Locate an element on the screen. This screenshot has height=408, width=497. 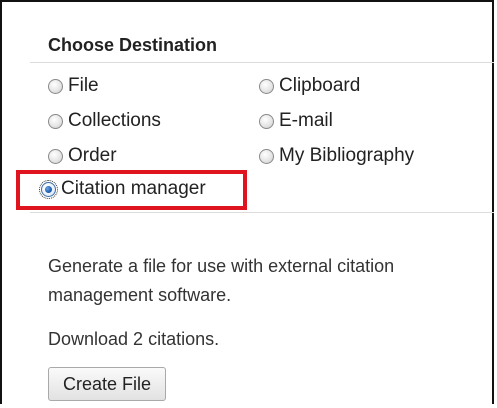
radio-citation-manager-selected is located at coordinates (48, 189).